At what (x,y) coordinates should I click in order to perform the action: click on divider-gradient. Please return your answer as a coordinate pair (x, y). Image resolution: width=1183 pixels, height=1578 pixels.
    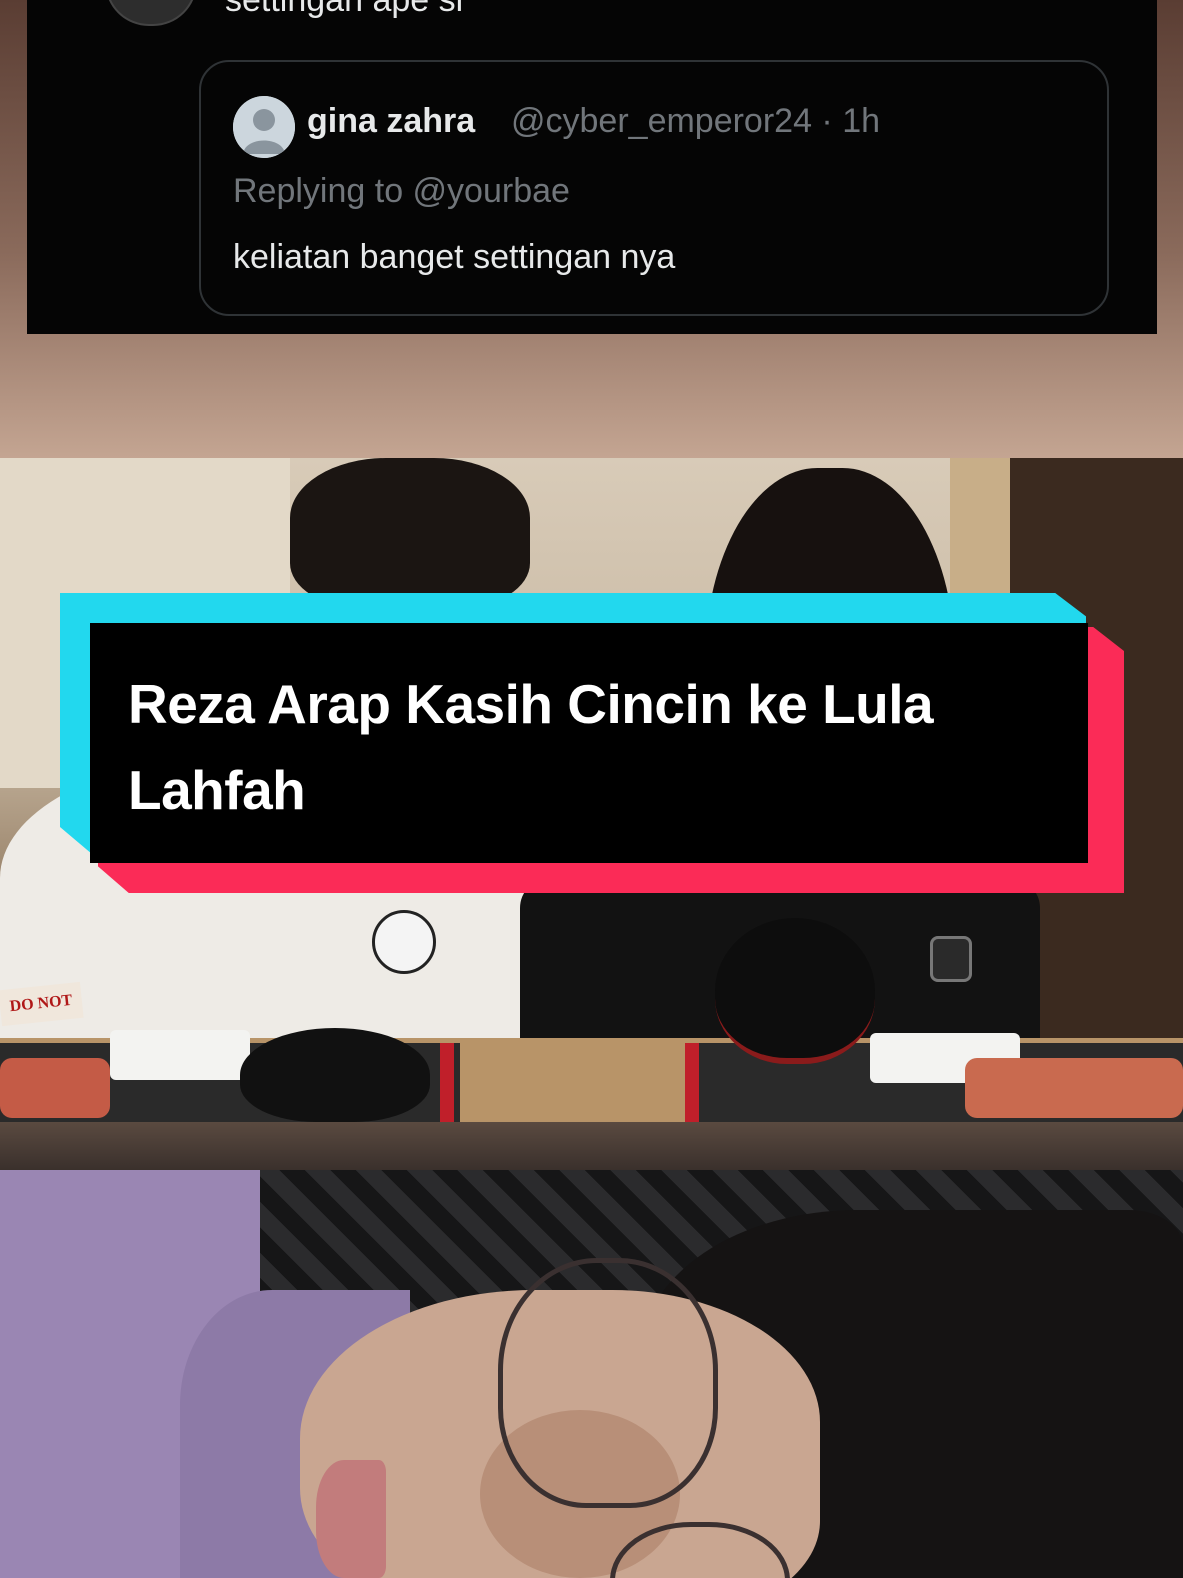
    Looking at the image, I should click on (591, 1146).